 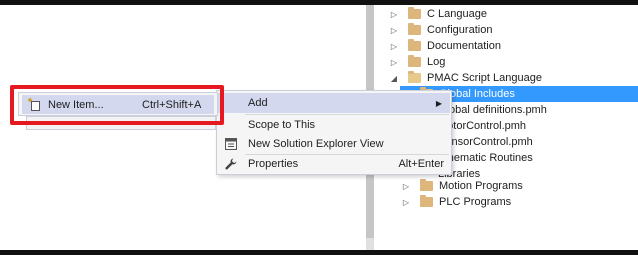 What do you see at coordinates (394, 78) in the screenshot?
I see `collapse-arrow-icon: ◢` at bounding box center [394, 78].